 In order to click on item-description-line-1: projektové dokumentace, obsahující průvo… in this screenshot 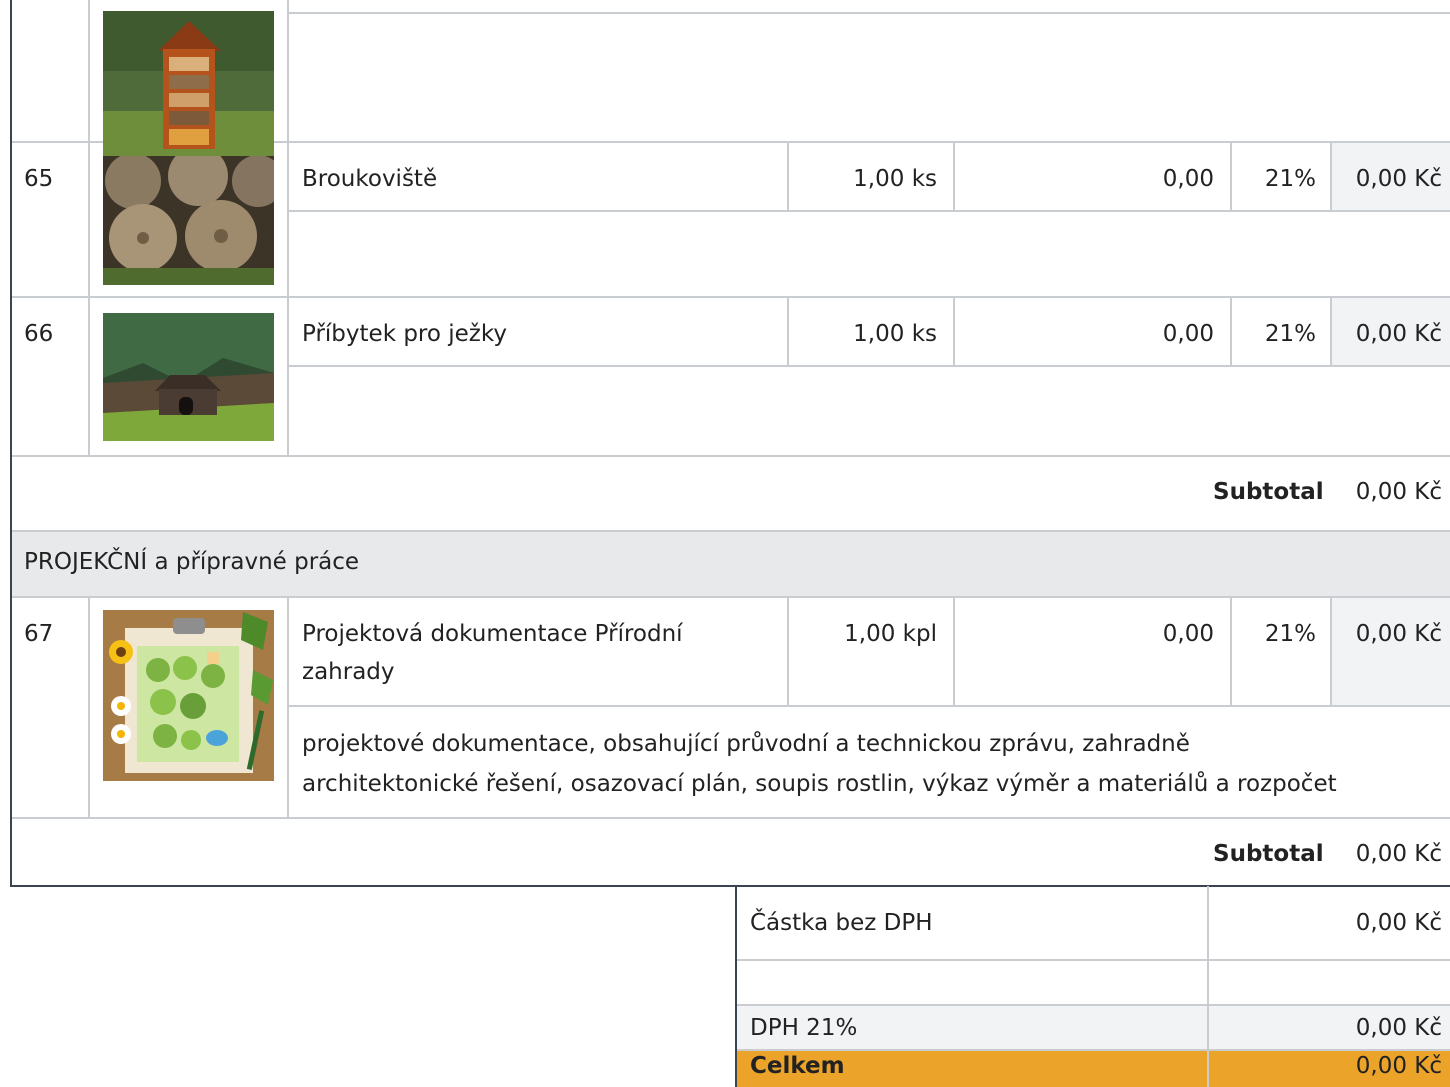, I will do `click(746, 744)`.